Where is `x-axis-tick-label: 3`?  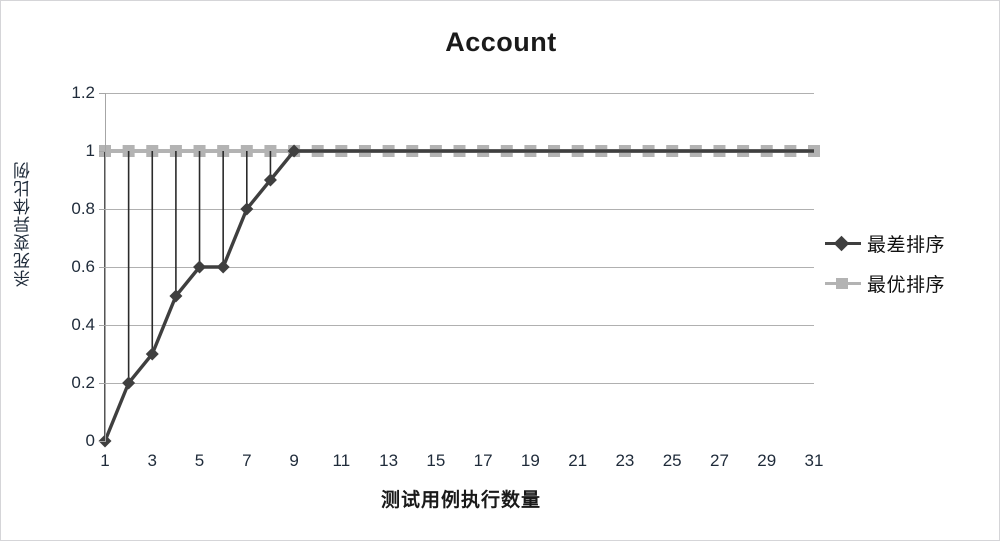
x-axis-tick-label: 3 is located at coordinates (152, 460).